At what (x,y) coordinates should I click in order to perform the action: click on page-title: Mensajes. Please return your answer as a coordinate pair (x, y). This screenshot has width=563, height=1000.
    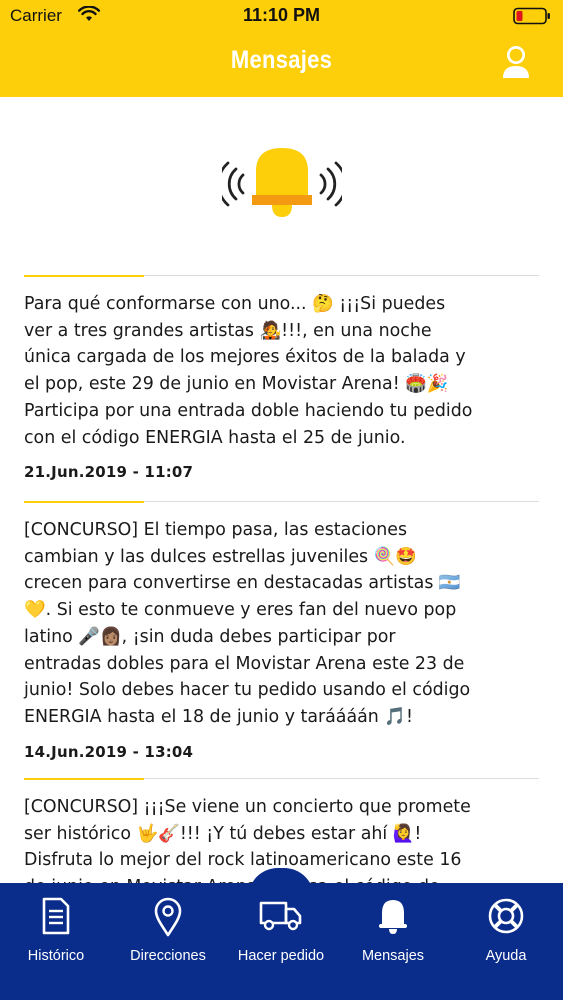
    Looking at the image, I should click on (281, 60).